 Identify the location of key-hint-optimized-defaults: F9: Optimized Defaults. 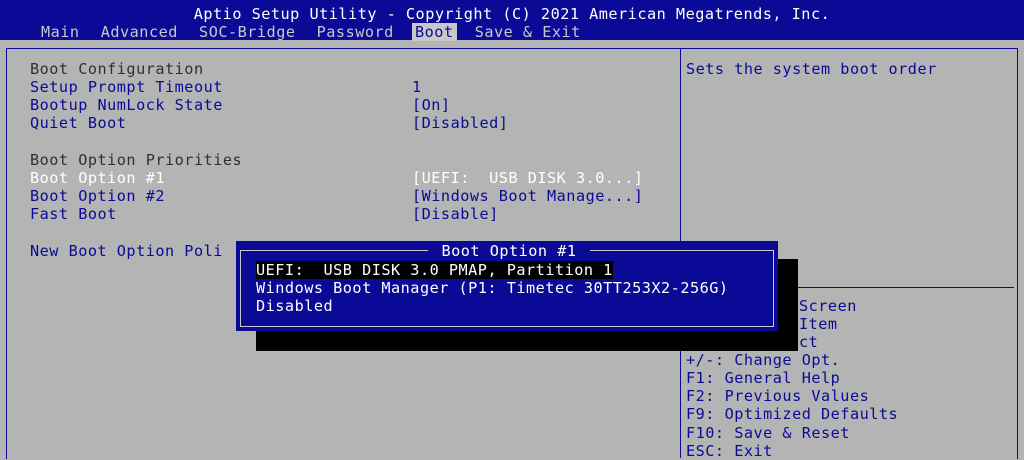
(792, 414).